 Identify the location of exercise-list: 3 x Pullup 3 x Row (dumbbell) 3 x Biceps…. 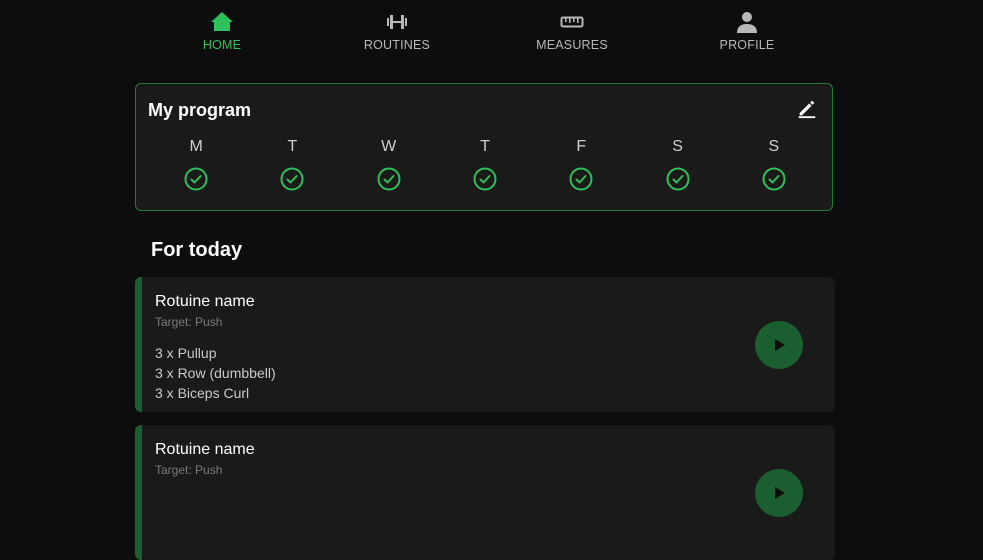
(215, 373).